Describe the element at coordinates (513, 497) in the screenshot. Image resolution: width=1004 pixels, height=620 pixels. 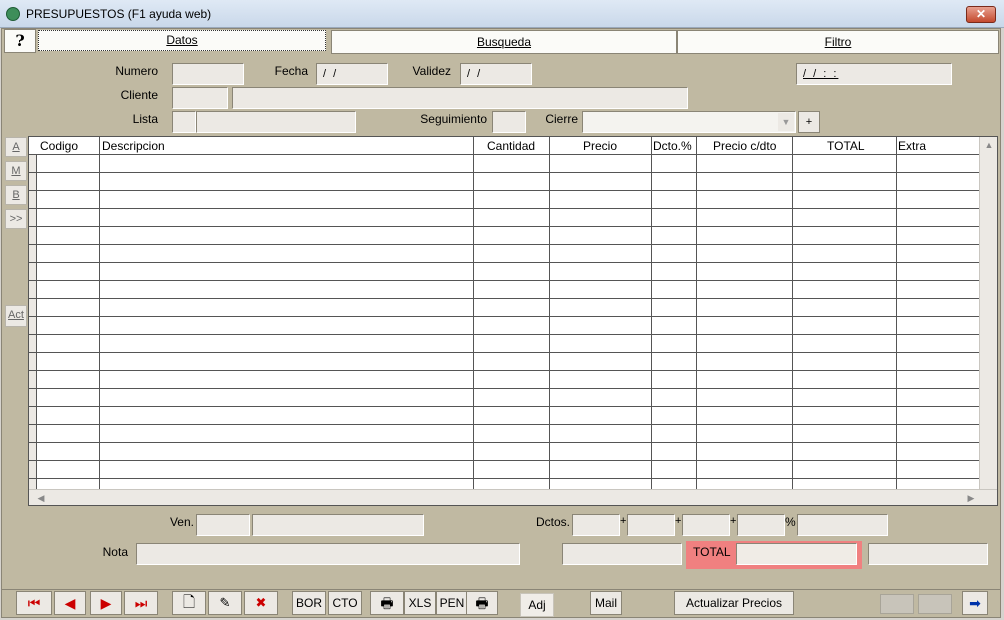
I see `horizontal-scrollbar: ◀ ▶` at that location.